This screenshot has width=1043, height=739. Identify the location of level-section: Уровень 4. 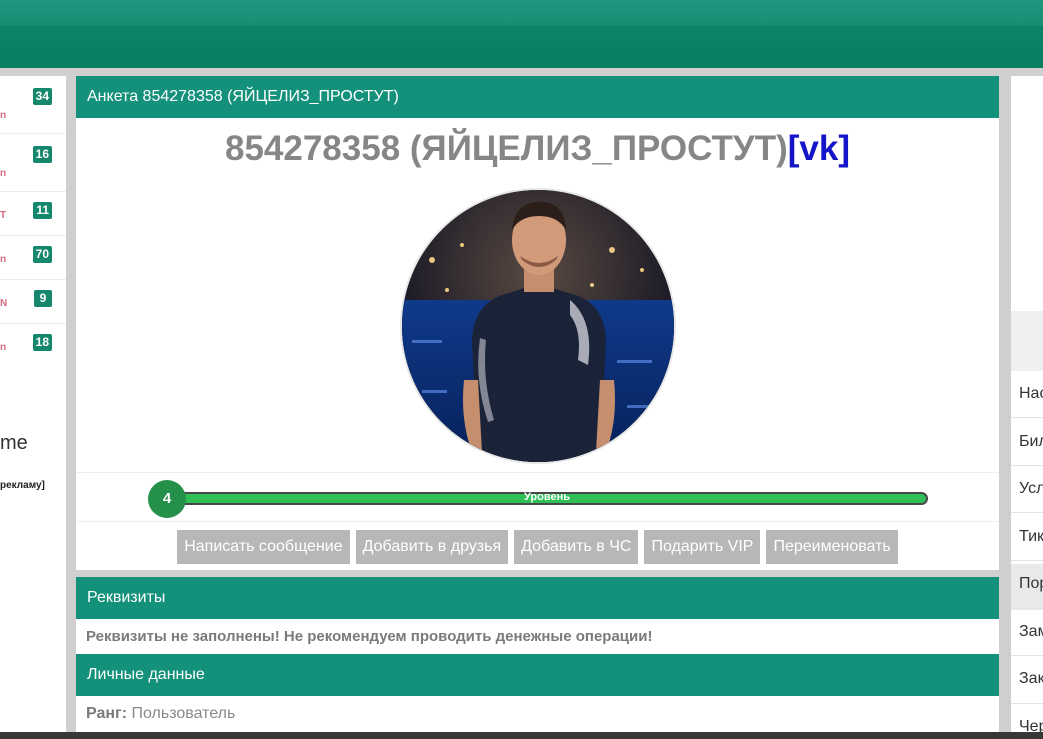
(537, 497).